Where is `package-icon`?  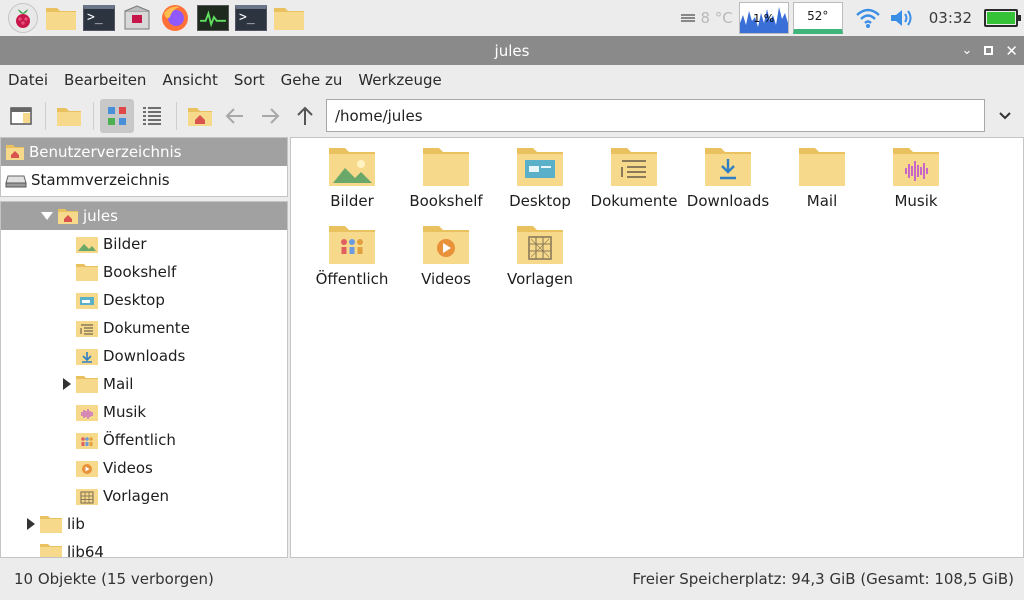
package-icon is located at coordinates (137, 17).